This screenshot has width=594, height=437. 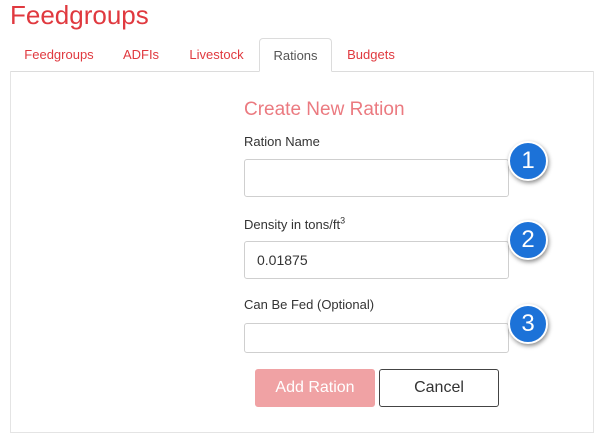 What do you see at coordinates (59, 55) in the screenshot?
I see `tab-feedgroups: Feedgroups` at bounding box center [59, 55].